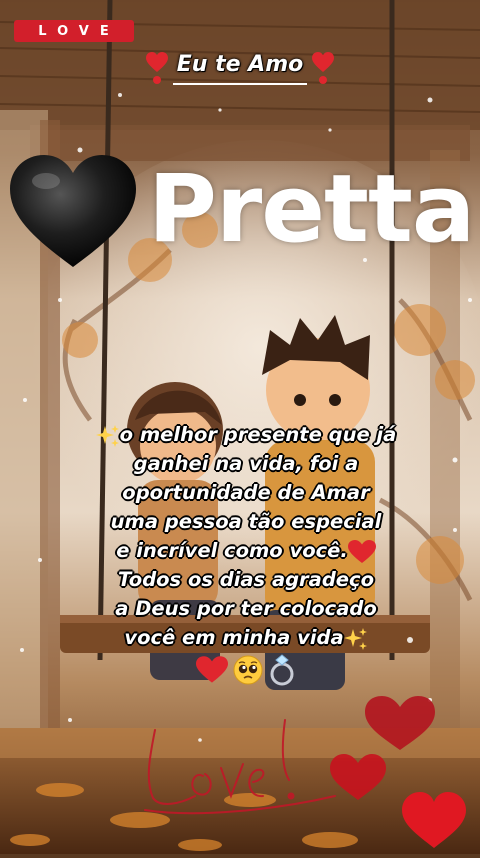  I want to click on pleading-face-icon, so click(248, 670).